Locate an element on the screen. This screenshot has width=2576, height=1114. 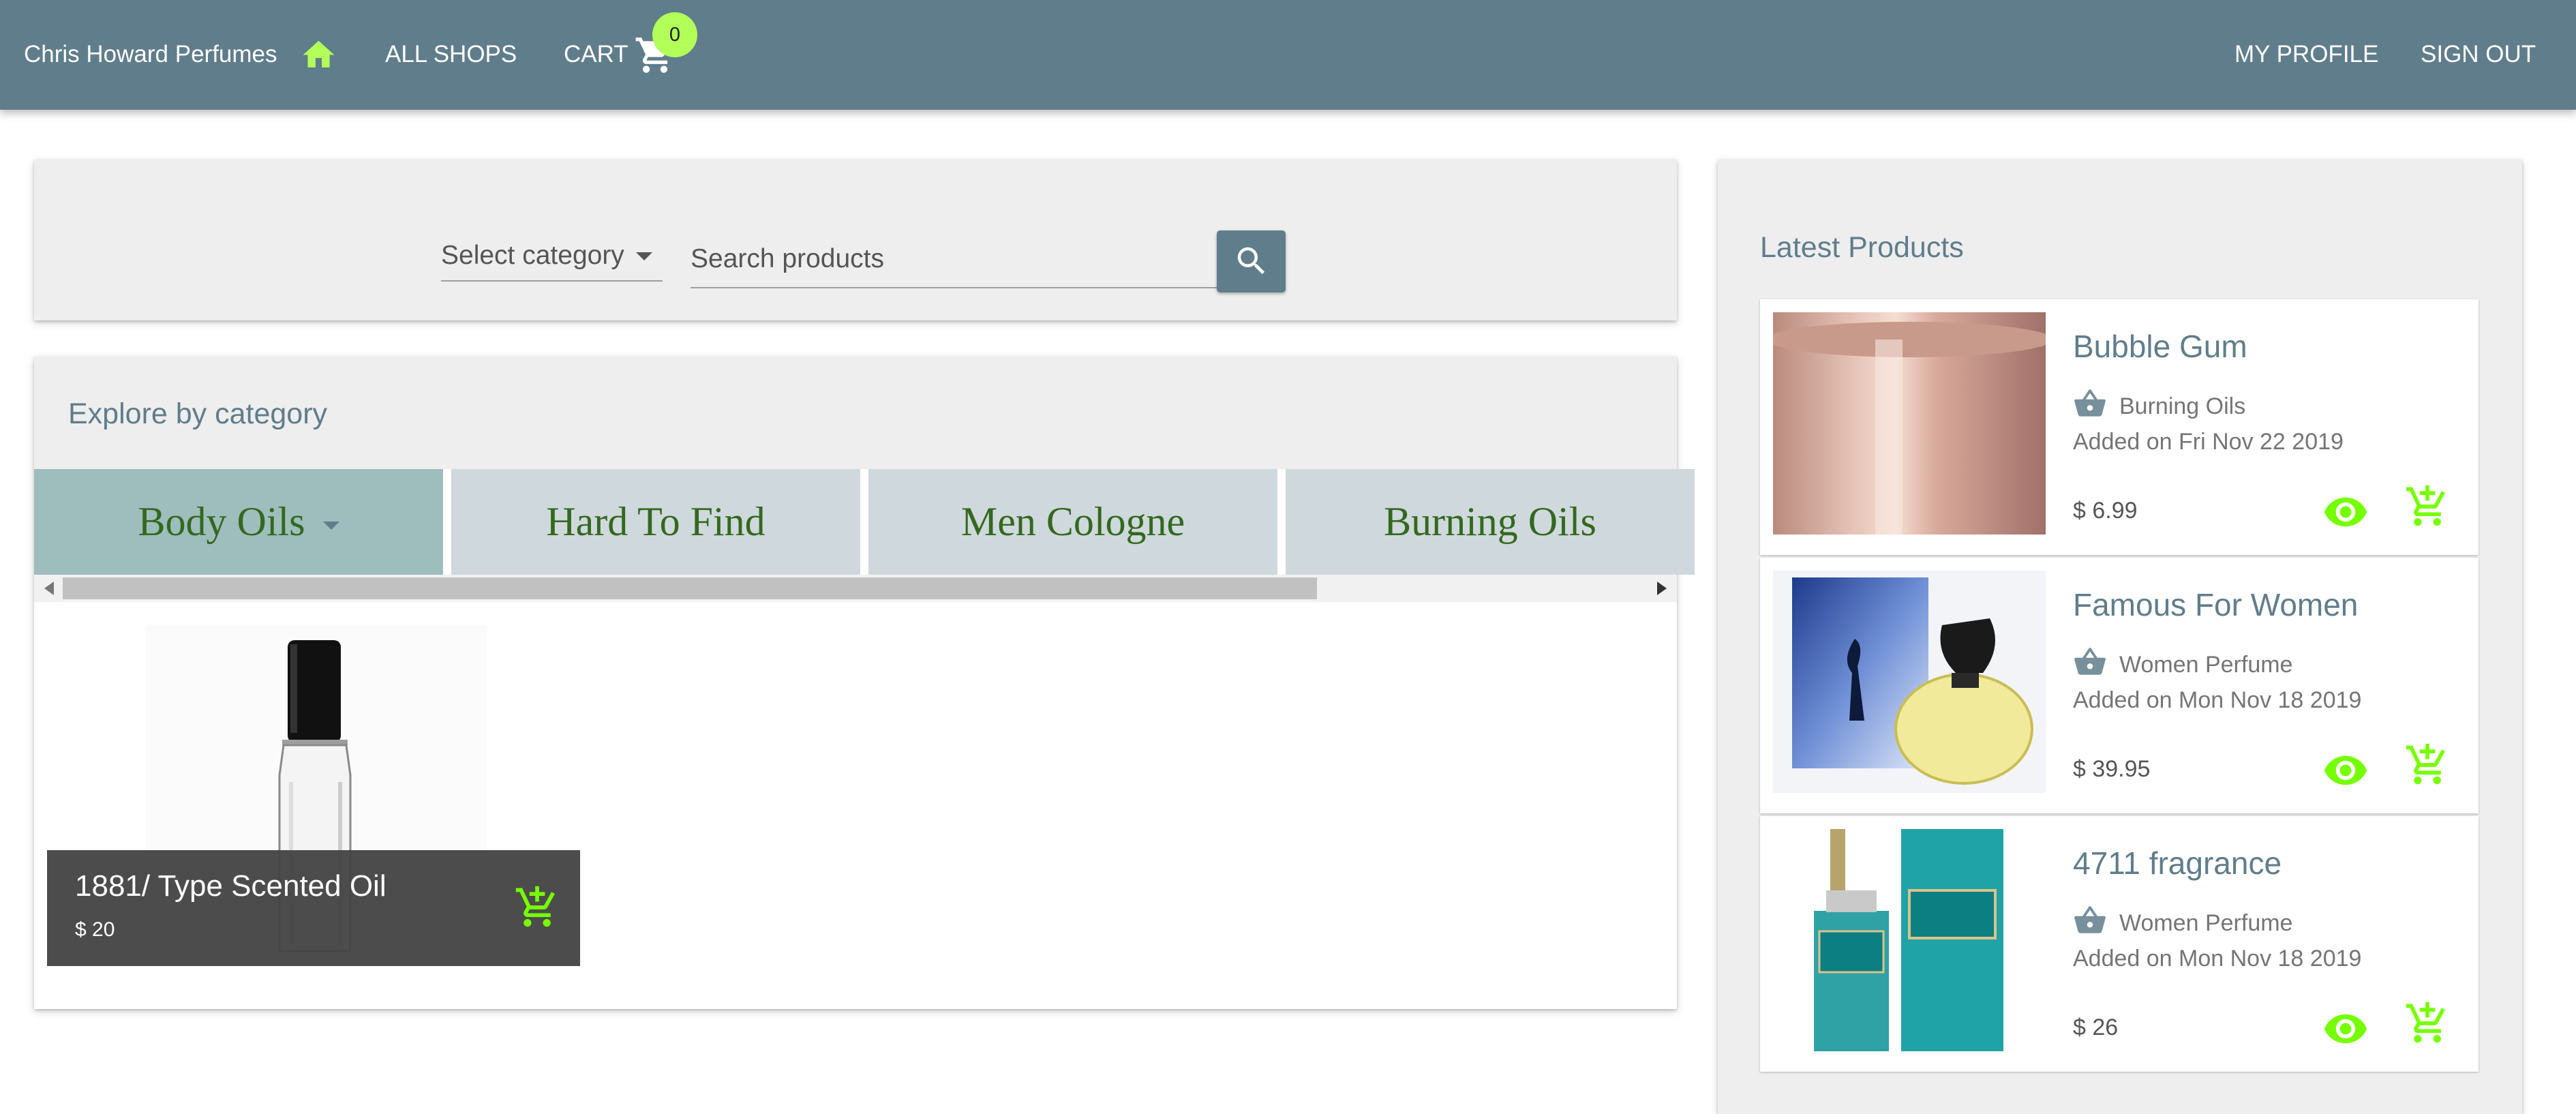
product-price: $ 39.95 is located at coordinates (2112, 769).